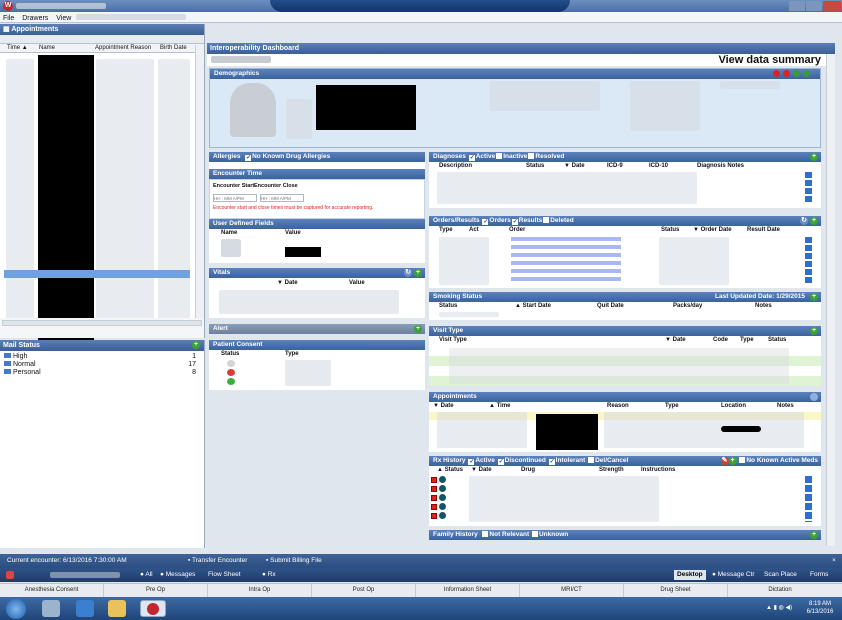 Image resolution: width=842 pixels, height=620 pixels. I want to click on family-history-add-icon: +, so click(814, 535).